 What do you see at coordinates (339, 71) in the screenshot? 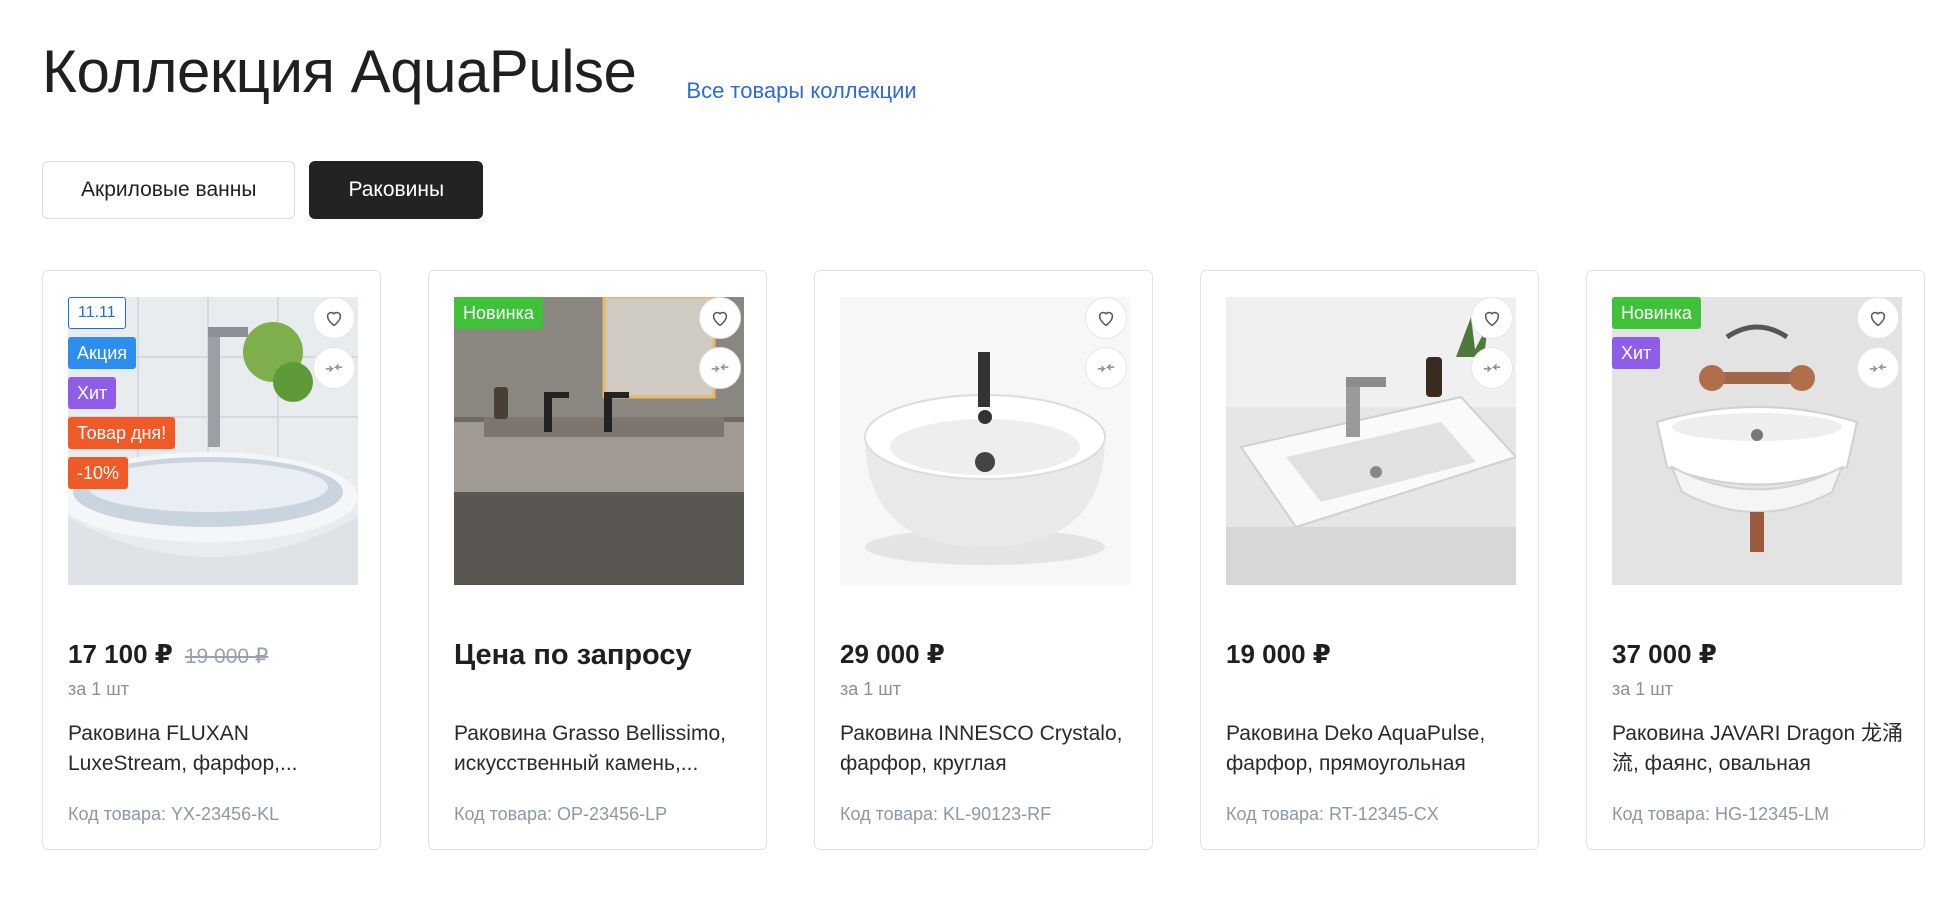
I see `page-title: Коллекция AquaPulse` at bounding box center [339, 71].